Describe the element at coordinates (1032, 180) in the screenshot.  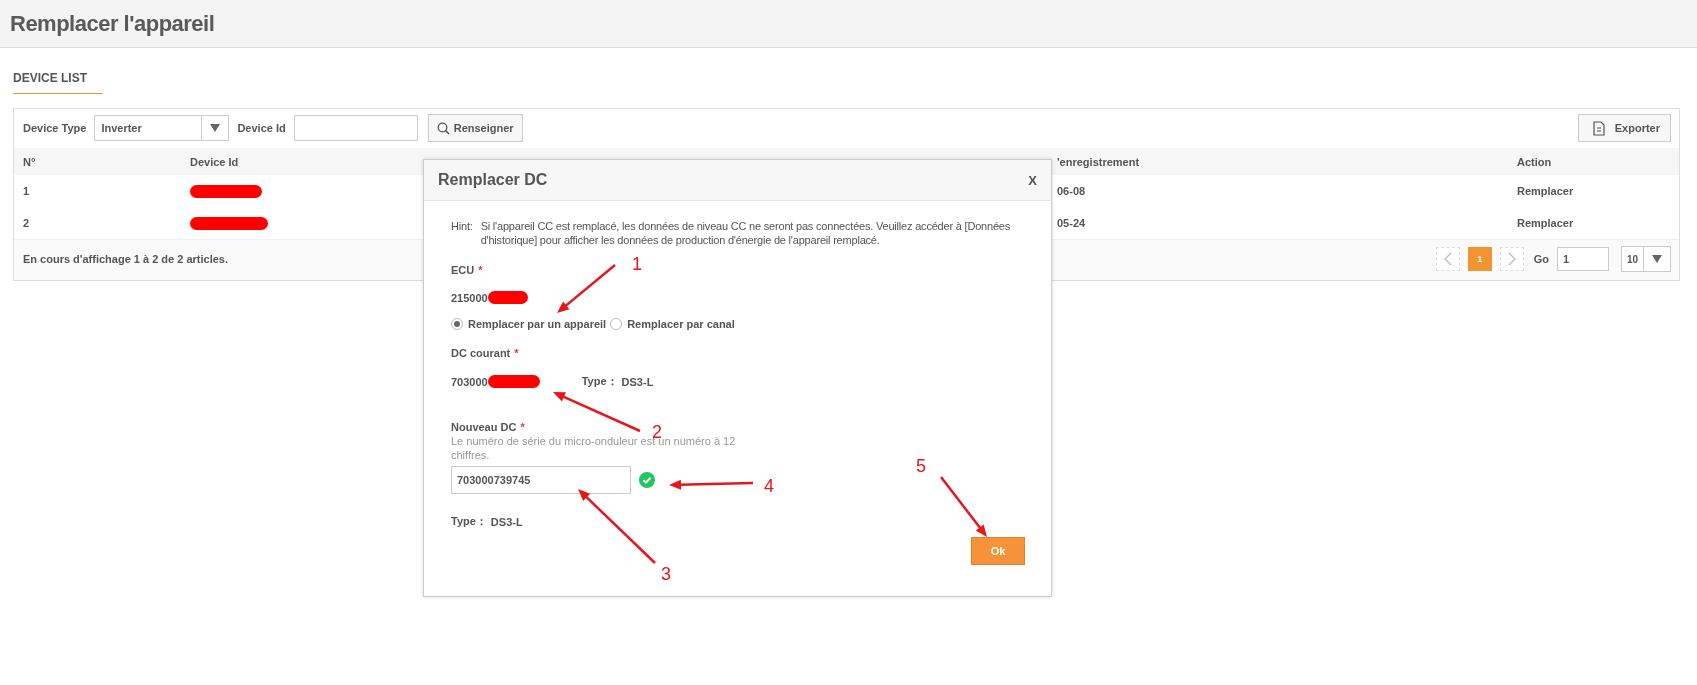
I see `close-button: X` at that location.